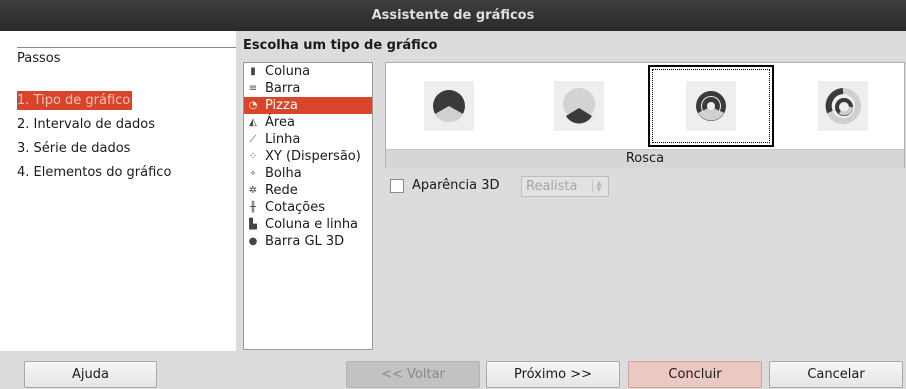 This screenshot has height=389, width=906. Describe the element at coordinates (553, 374) in the screenshot. I see `next-button: Próximo >>` at that location.